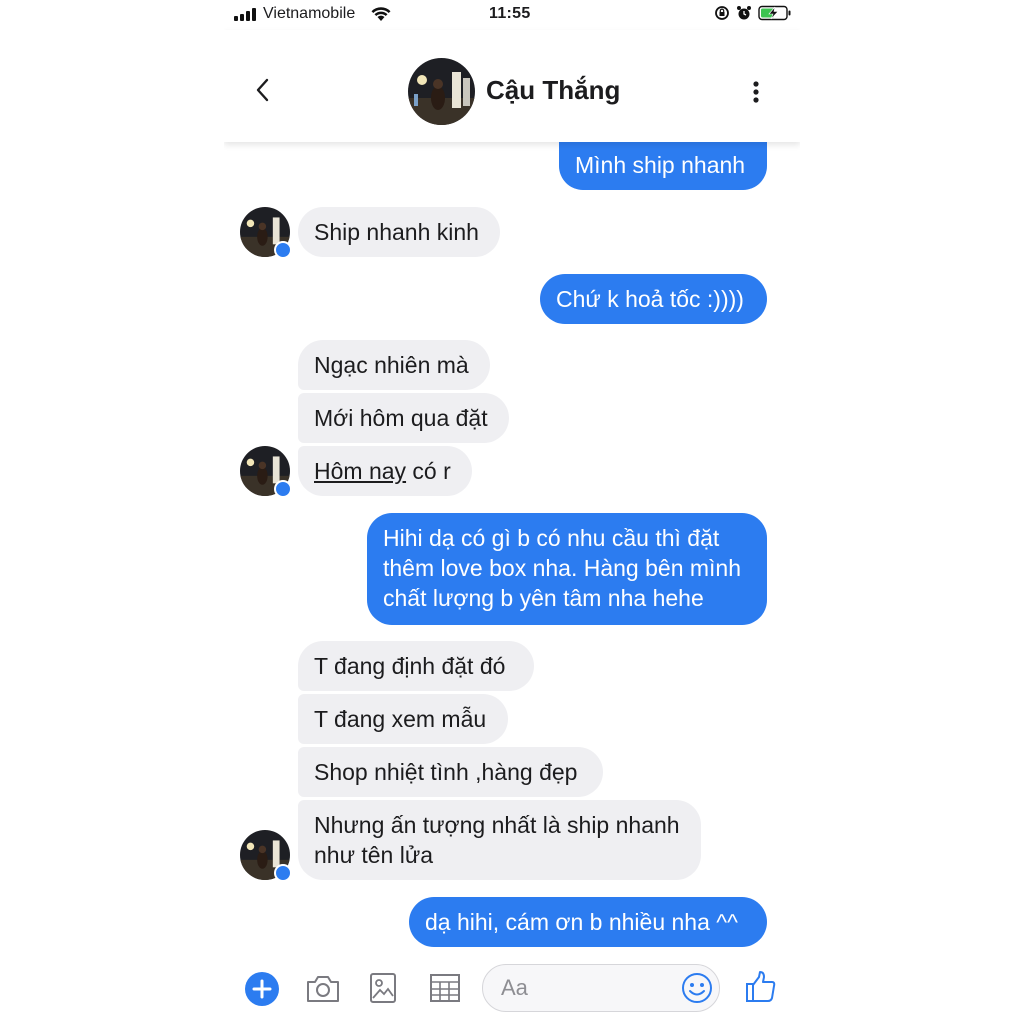  Describe the element at coordinates (441, 91) in the screenshot. I see `contact-avatar` at that location.